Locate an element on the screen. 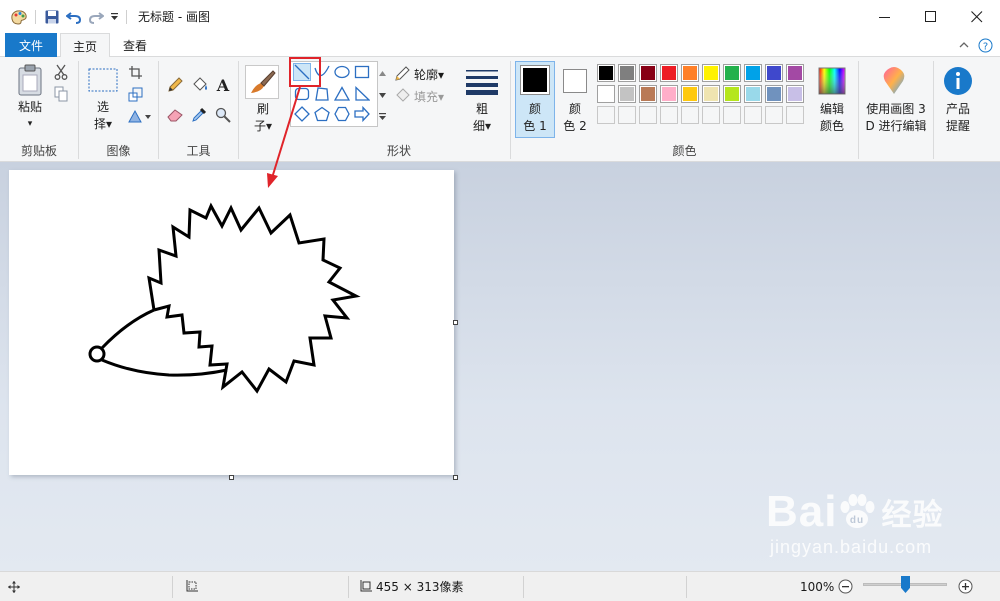 This screenshot has width=1000, height=601. color2-button: 颜 色 2 is located at coordinates (575, 118).